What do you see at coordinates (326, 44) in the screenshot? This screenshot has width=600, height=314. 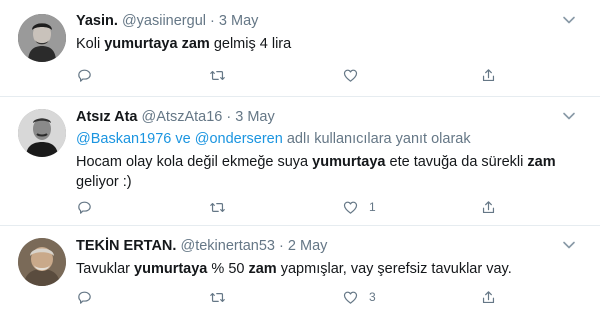 I see `tweet-text: Koli yumurtaya zam gelmiş 4 lira` at bounding box center [326, 44].